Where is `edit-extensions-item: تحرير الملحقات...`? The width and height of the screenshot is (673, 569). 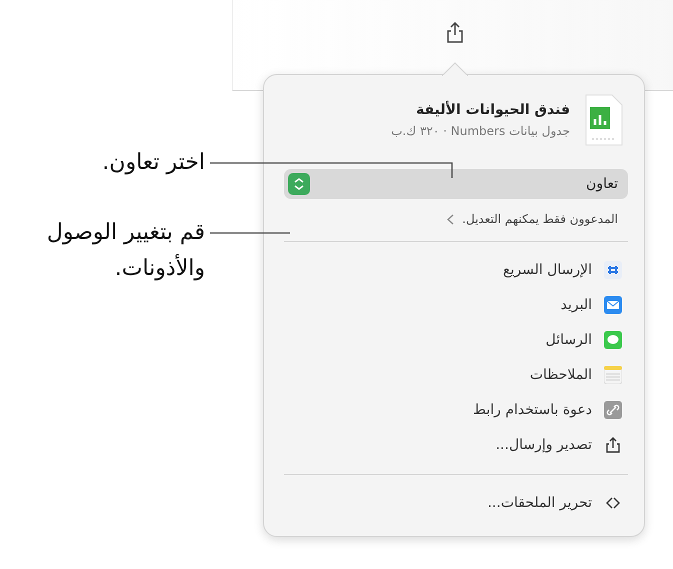 edit-extensions-item: تحرير الملحقات... is located at coordinates (456, 502).